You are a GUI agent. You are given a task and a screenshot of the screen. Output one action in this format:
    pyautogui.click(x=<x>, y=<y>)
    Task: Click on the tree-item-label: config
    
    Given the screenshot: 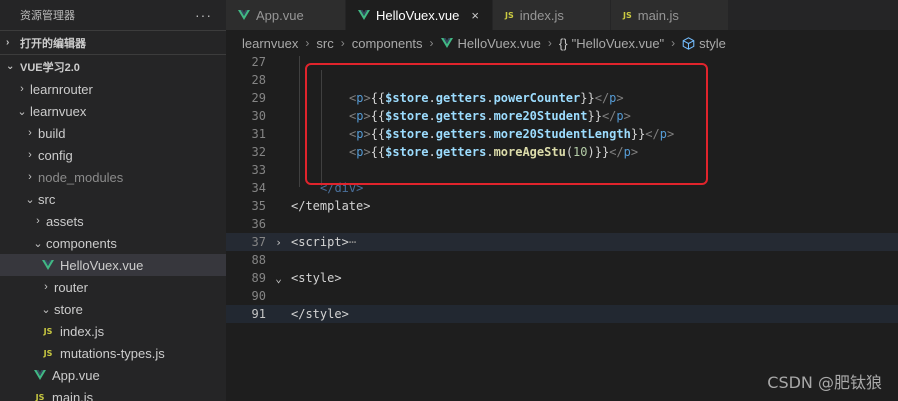 What is the action you would take?
    pyautogui.click(x=55, y=155)
    